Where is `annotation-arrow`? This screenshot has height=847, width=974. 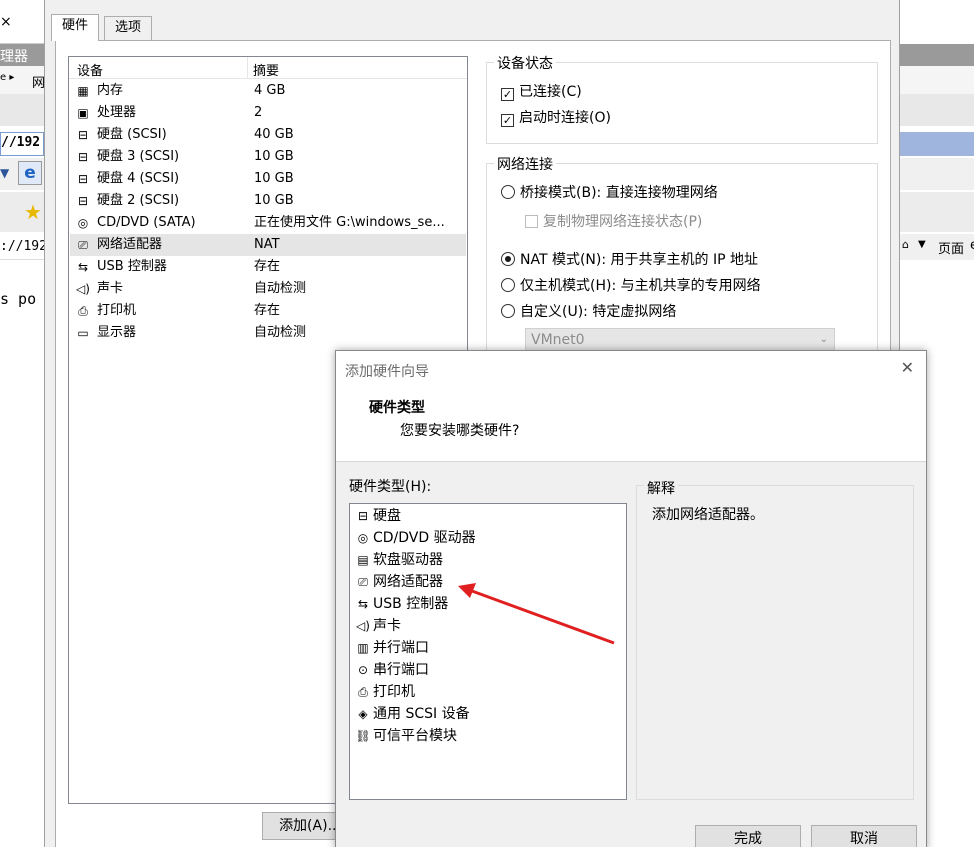 annotation-arrow is located at coordinates (536, 614).